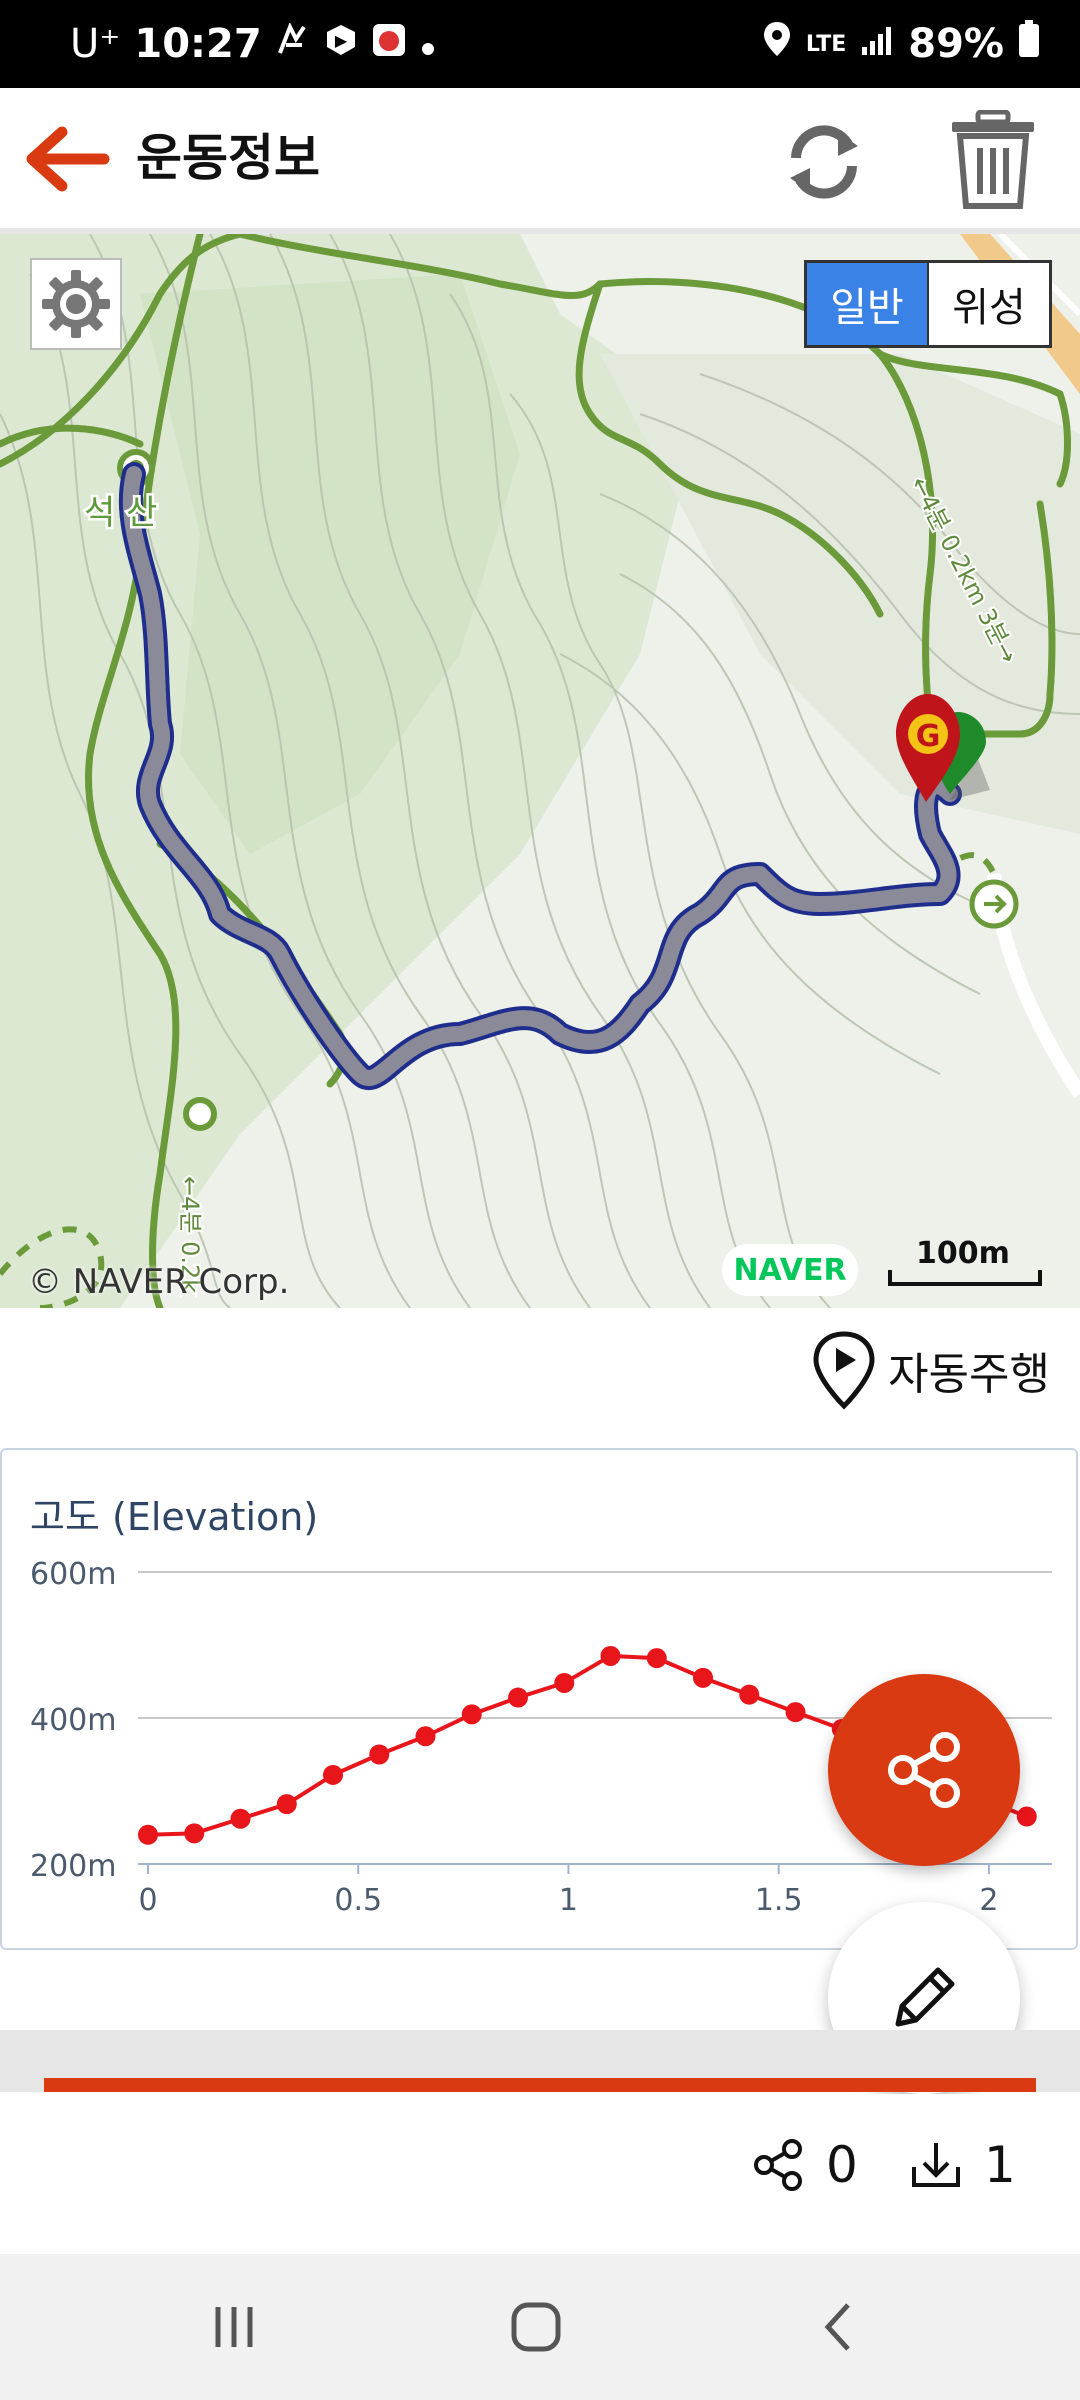 The width and height of the screenshot is (1080, 2400). What do you see at coordinates (1029, 44) in the screenshot?
I see `battery-icon` at bounding box center [1029, 44].